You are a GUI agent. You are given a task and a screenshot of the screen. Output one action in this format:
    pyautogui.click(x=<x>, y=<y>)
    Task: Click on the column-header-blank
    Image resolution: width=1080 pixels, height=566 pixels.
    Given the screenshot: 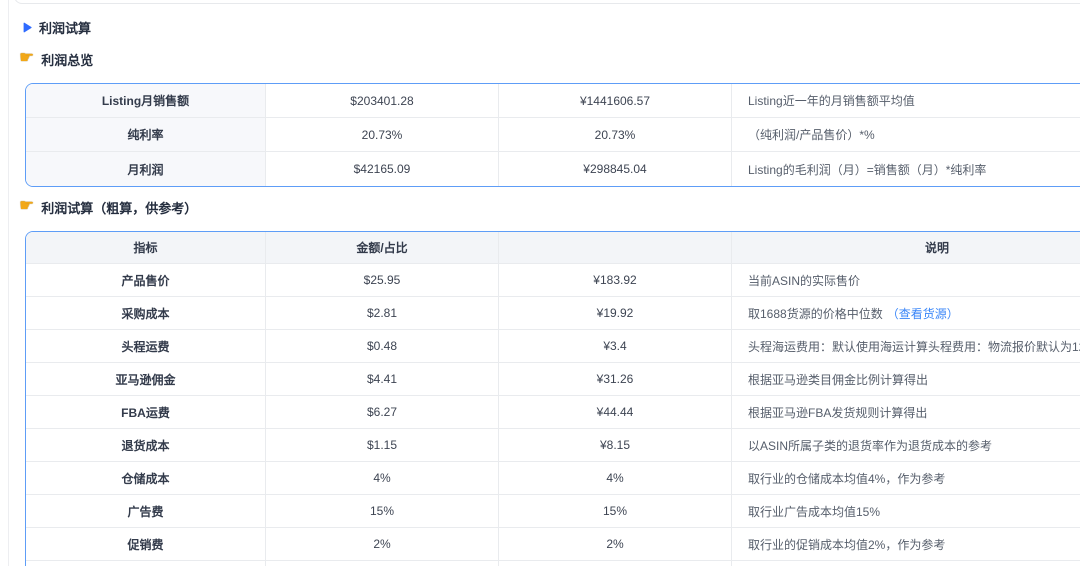 What is the action you would take?
    pyautogui.click(x=615, y=248)
    